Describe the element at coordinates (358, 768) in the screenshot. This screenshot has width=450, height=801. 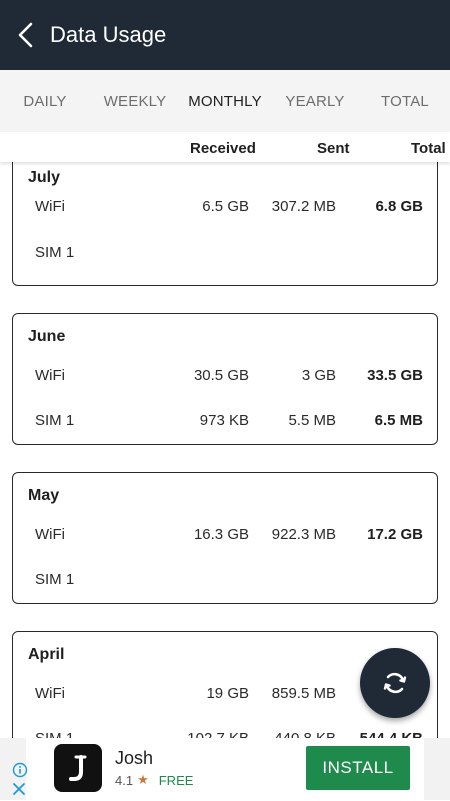
I see `install-button: INSTALL` at that location.